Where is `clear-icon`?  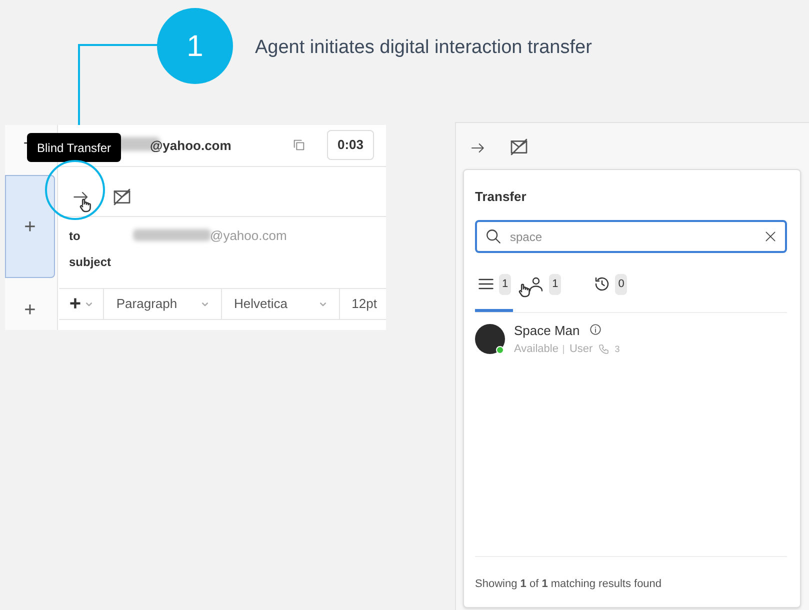 clear-icon is located at coordinates (770, 236).